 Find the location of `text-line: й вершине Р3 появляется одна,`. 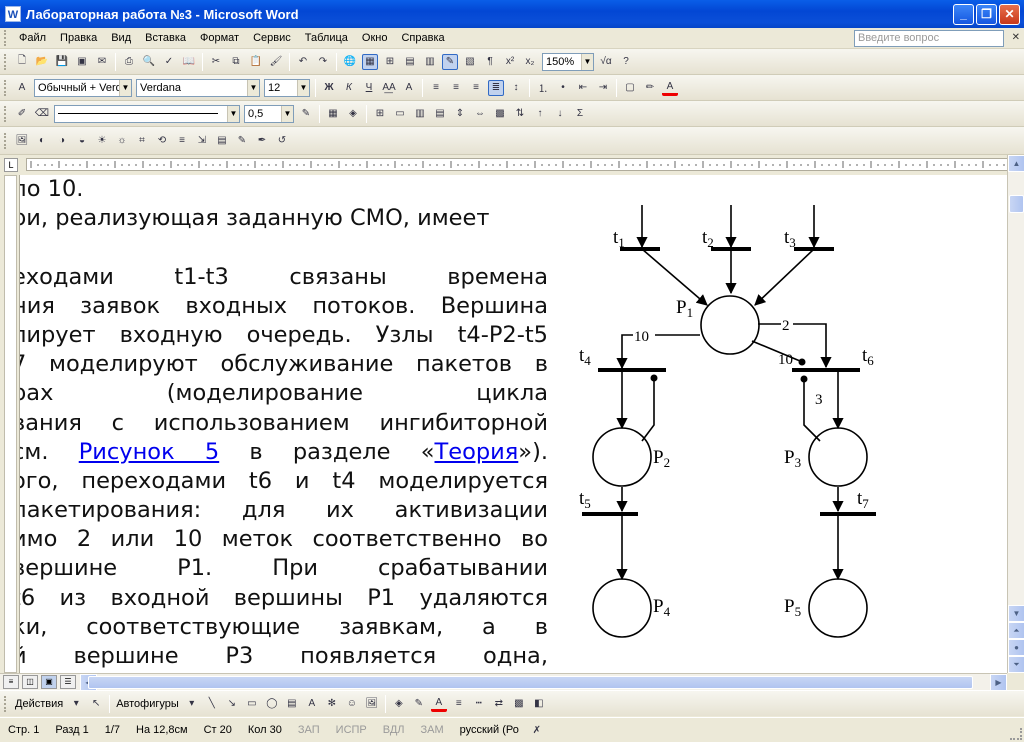

text-line: й вершине Р3 появляется одна, is located at coordinates (284, 656).